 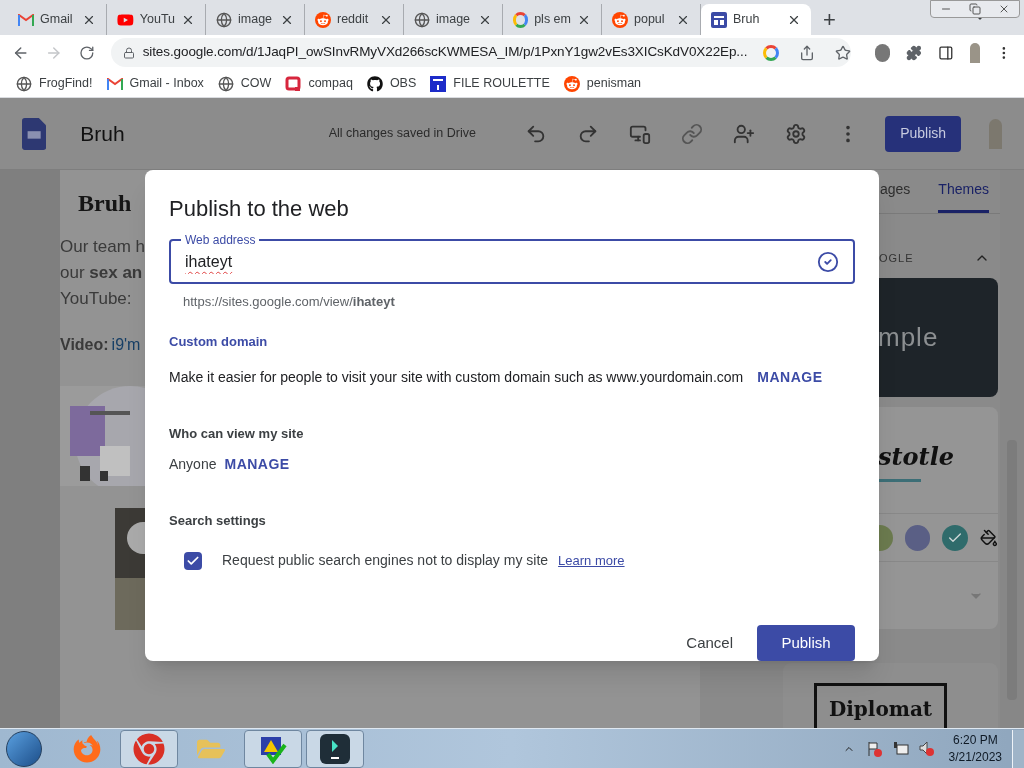 I want to click on tab-title: pls em, so click(x=552, y=20).